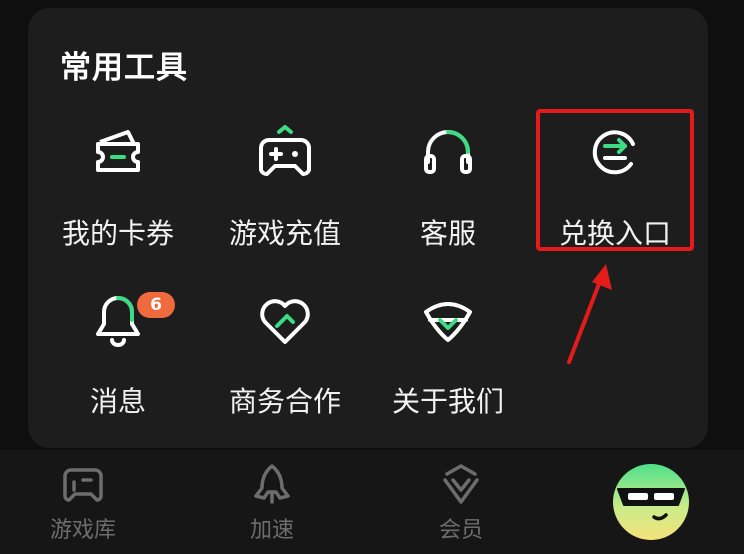 The image size is (744, 554). What do you see at coordinates (460, 530) in the screenshot?
I see `tab-label: 会员` at bounding box center [460, 530].